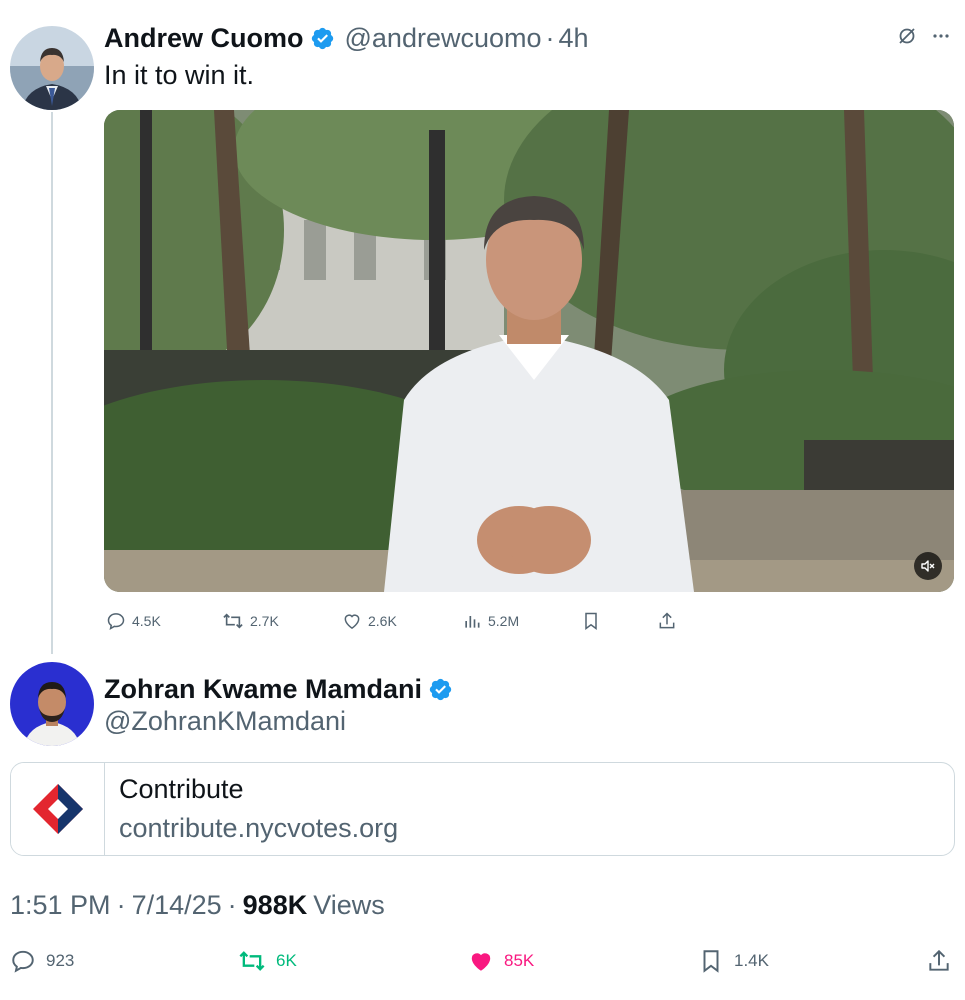  I want to click on like-count: 2.6K, so click(382, 621).